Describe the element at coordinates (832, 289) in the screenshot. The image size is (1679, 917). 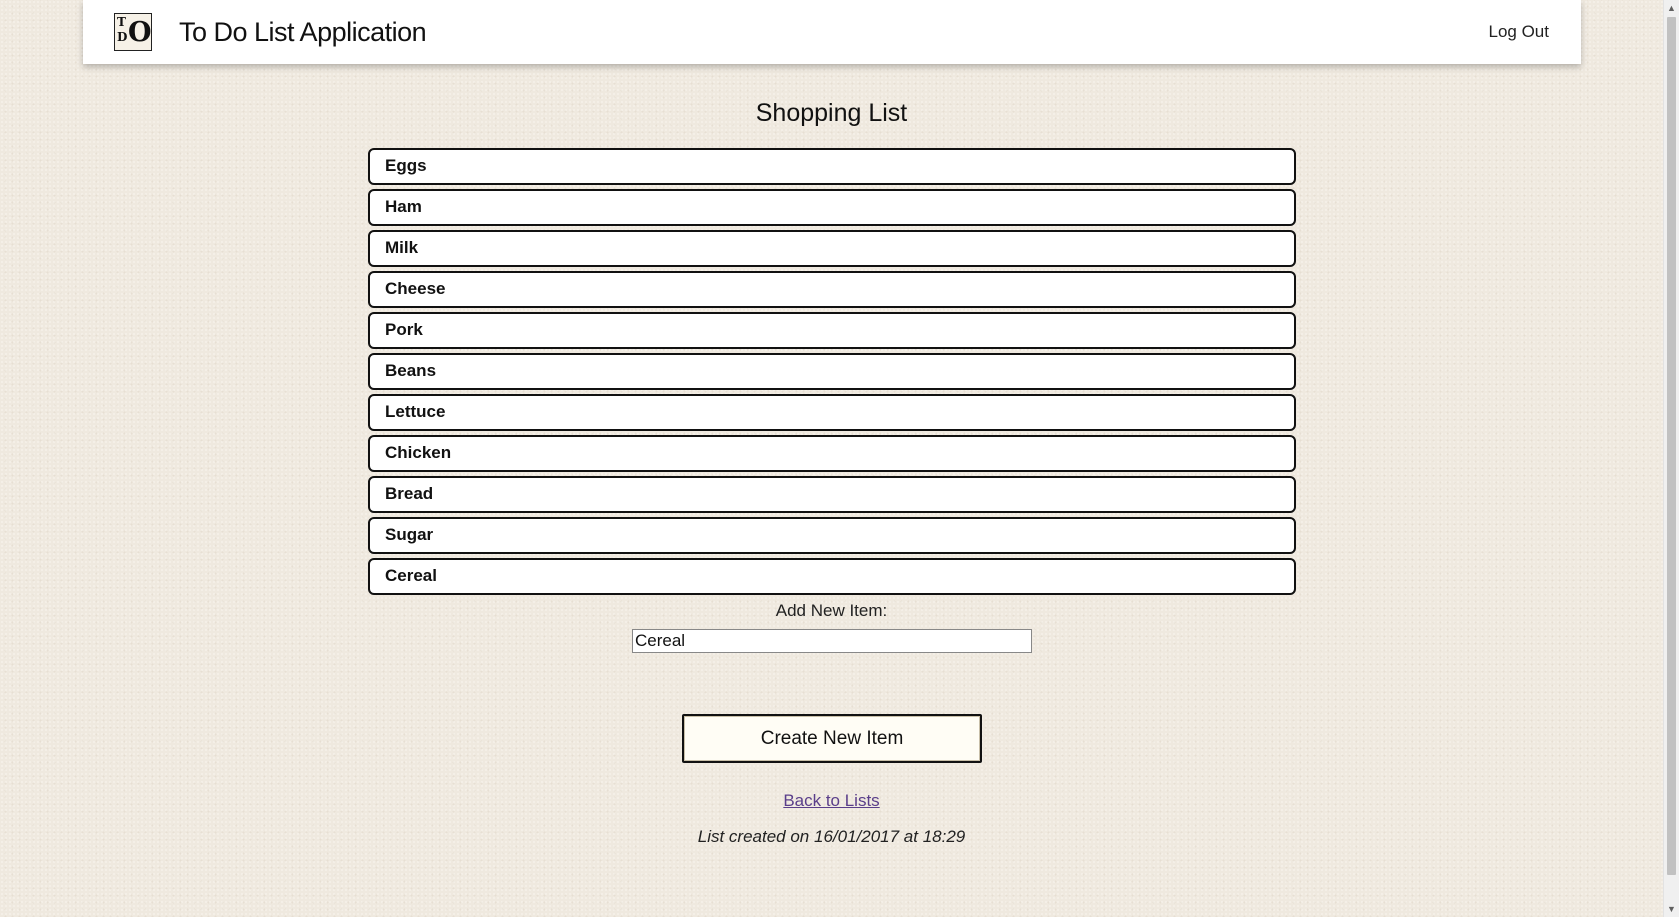
I see `list-item-cheese: Cheese` at that location.